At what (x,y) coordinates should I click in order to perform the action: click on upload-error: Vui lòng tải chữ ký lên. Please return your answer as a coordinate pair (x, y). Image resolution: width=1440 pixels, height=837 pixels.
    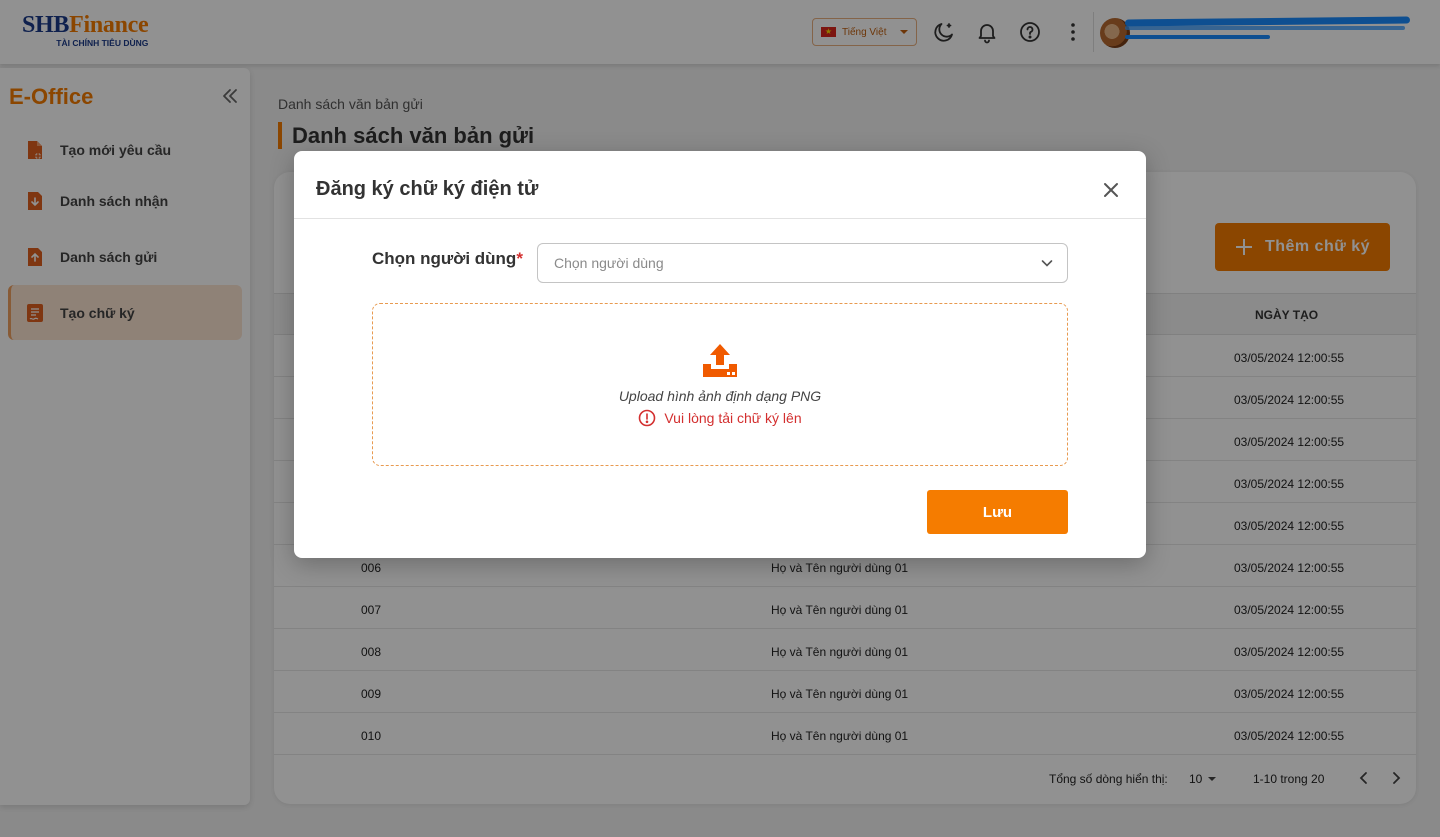
    Looking at the image, I should click on (720, 418).